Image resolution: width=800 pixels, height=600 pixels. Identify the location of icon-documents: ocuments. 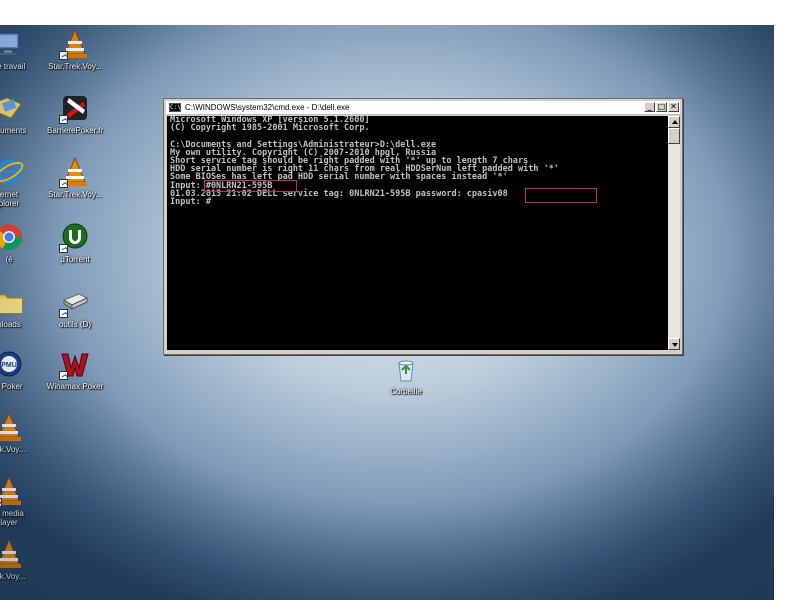
(22, 113).